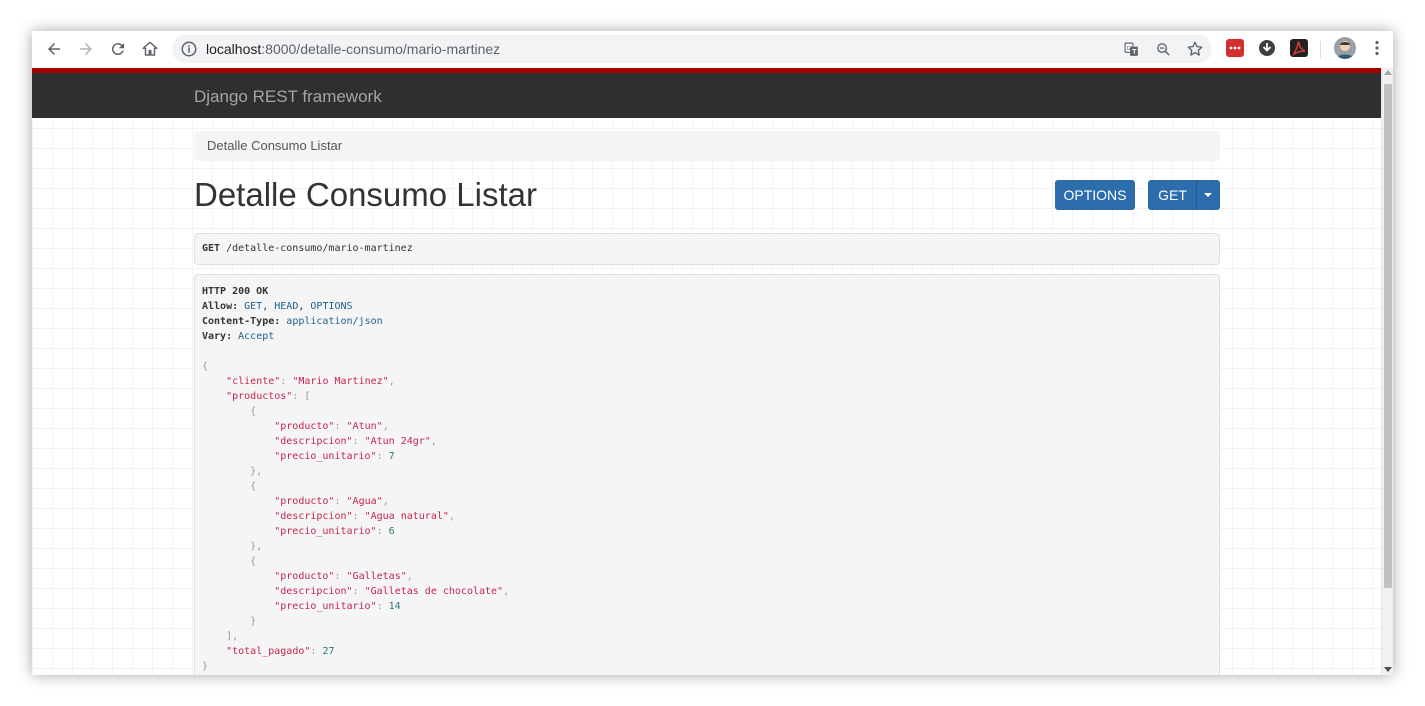 Image resolution: width=1425 pixels, height=706 pixels. I want to click on acrobat-icon, so click(1299, 48).